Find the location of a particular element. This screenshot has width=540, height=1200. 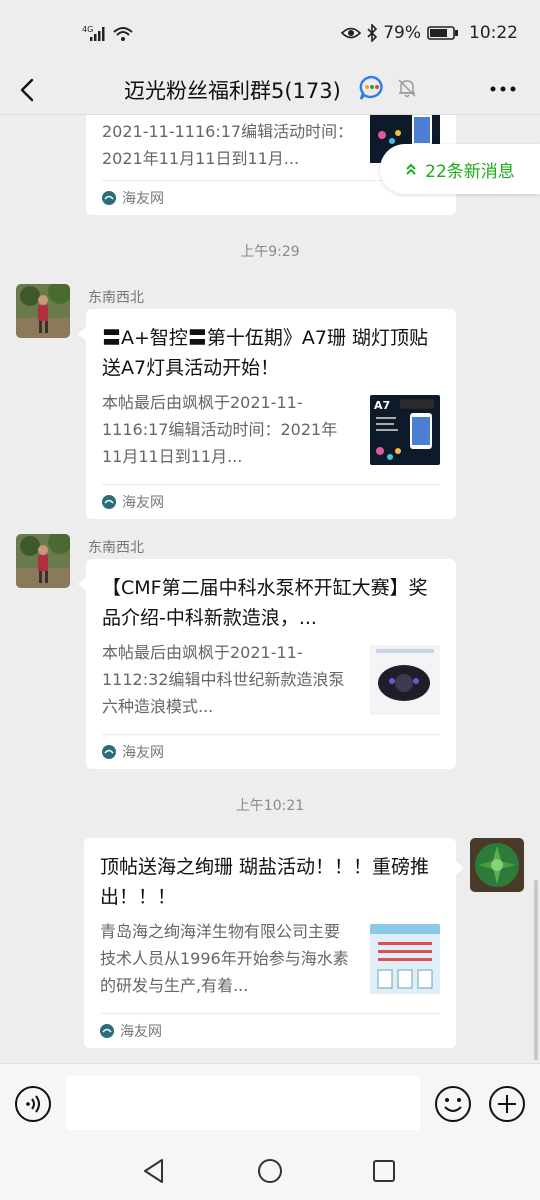

new-messages-label: 22条新消息 is located at coordinates (470, 171).